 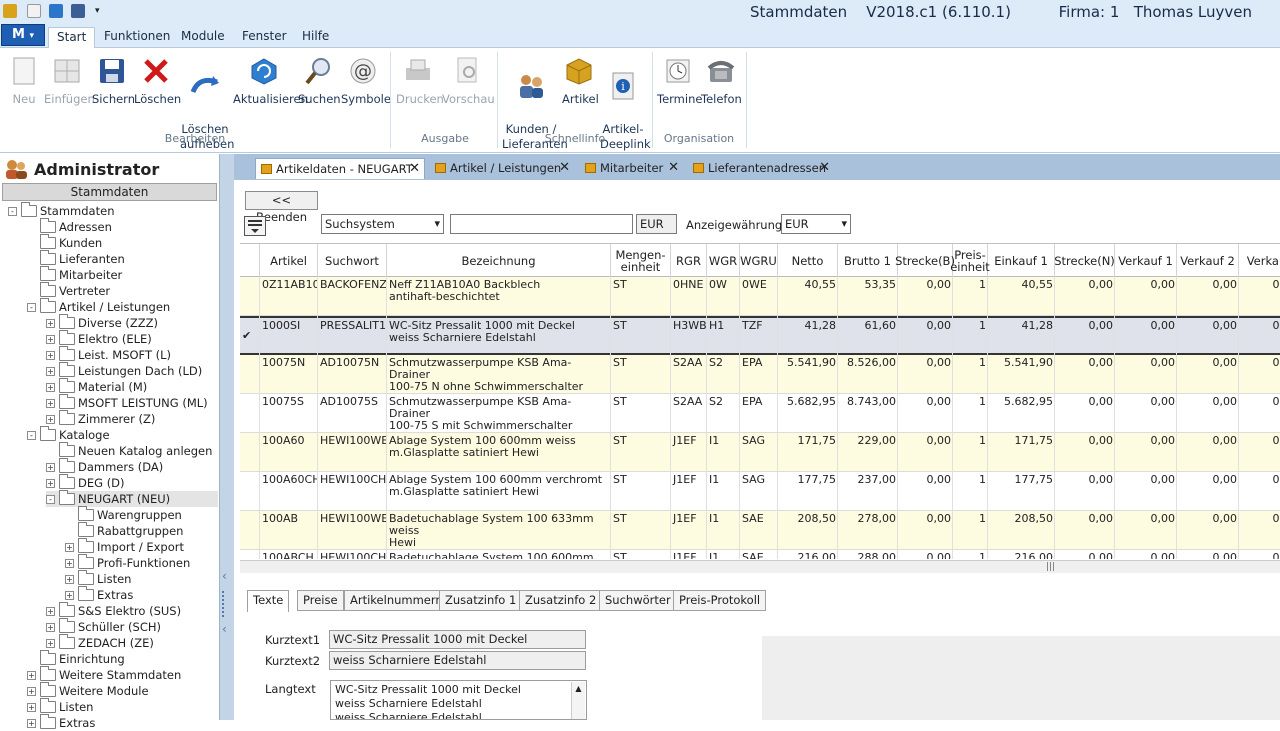 What do you see at coordinates (816, 224) in the screenshot?
I see `display-currency-select: EUR` at bounding box center [816, 224].